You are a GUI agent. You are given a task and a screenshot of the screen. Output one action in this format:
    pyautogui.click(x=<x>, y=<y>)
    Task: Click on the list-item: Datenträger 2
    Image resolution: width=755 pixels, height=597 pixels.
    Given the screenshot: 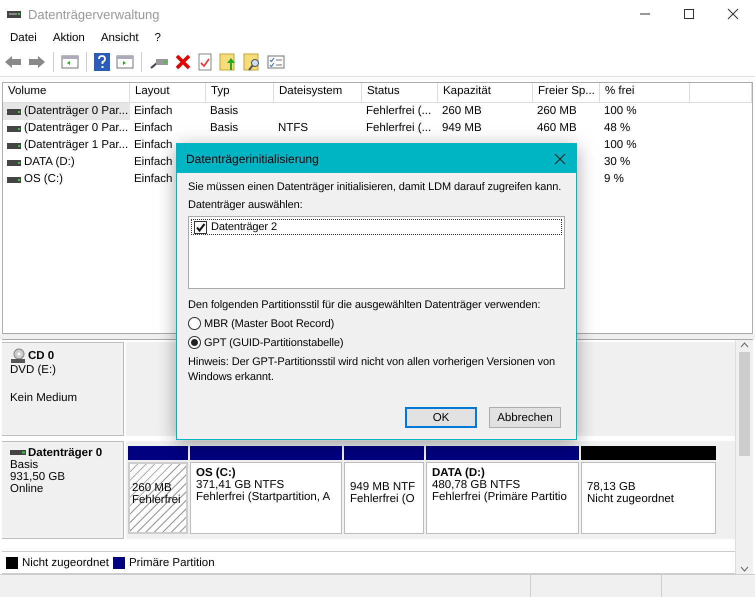 What is the action you would take?
    pyautogui.click(x=244, y=227)
    